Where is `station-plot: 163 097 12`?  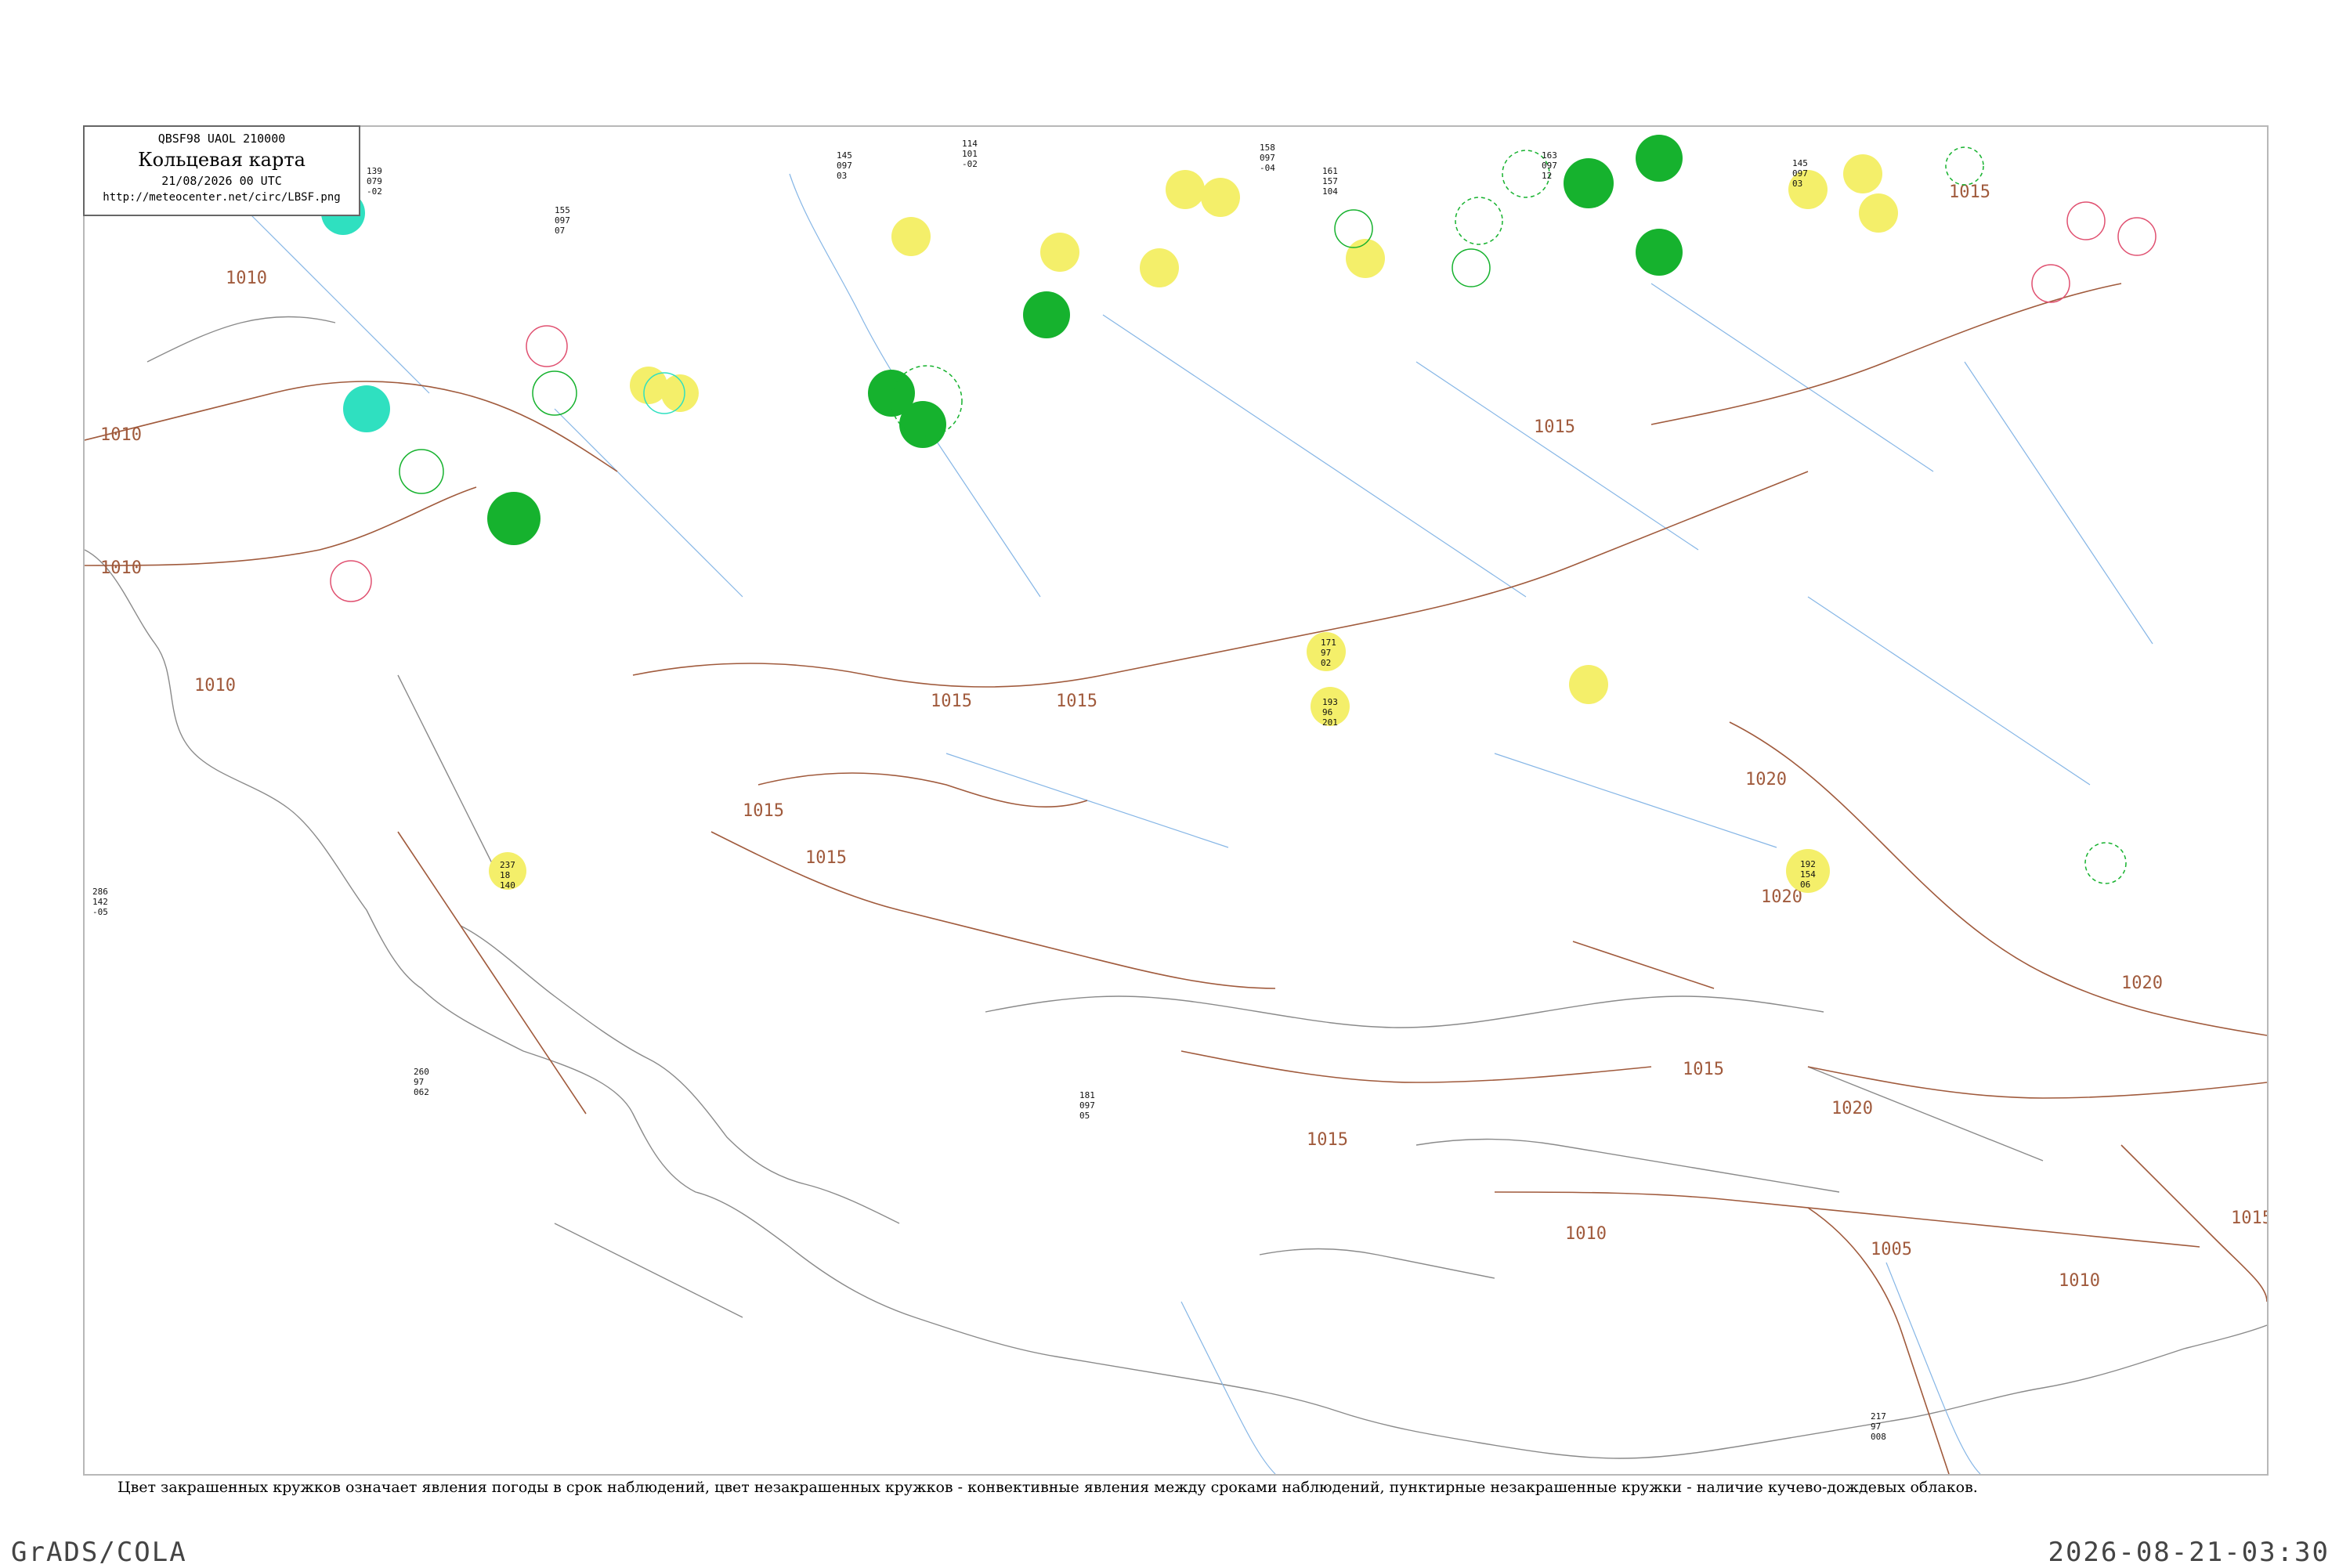
station-plot: 163 097 12 is located at coordinates (1550, 165).